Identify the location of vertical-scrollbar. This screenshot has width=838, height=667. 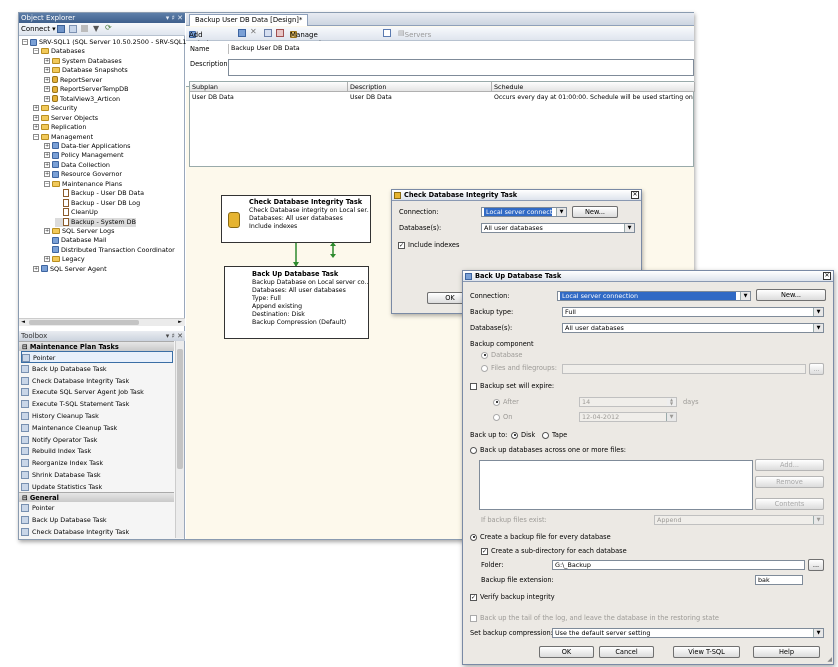
(179, 439).